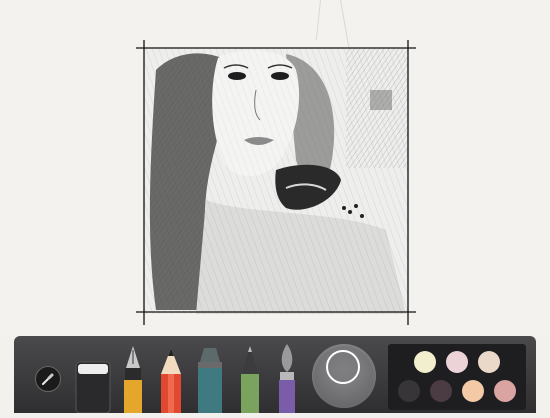 This screenshot has width=550, height=418. Describe the element at coordinates (210, 383) in the screenshot. I see `marker-icon` at that location.